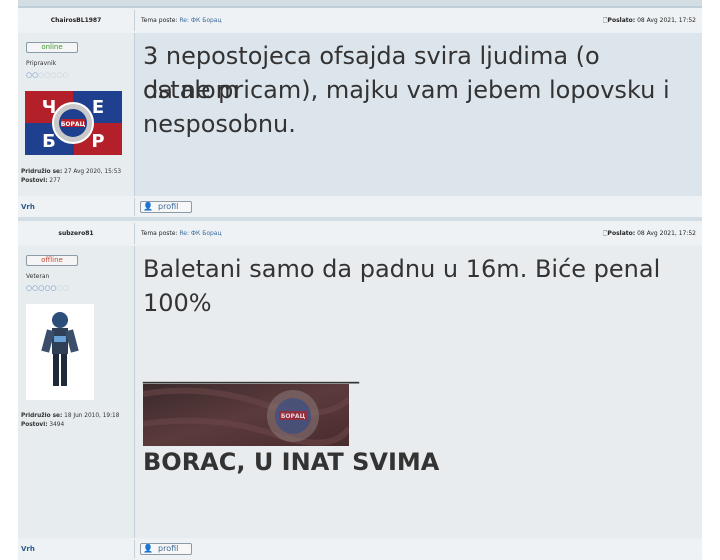 Image resolution: width=720 pixels, height=560 pixels. I want to click on online-status: offline, so click(52, 260).